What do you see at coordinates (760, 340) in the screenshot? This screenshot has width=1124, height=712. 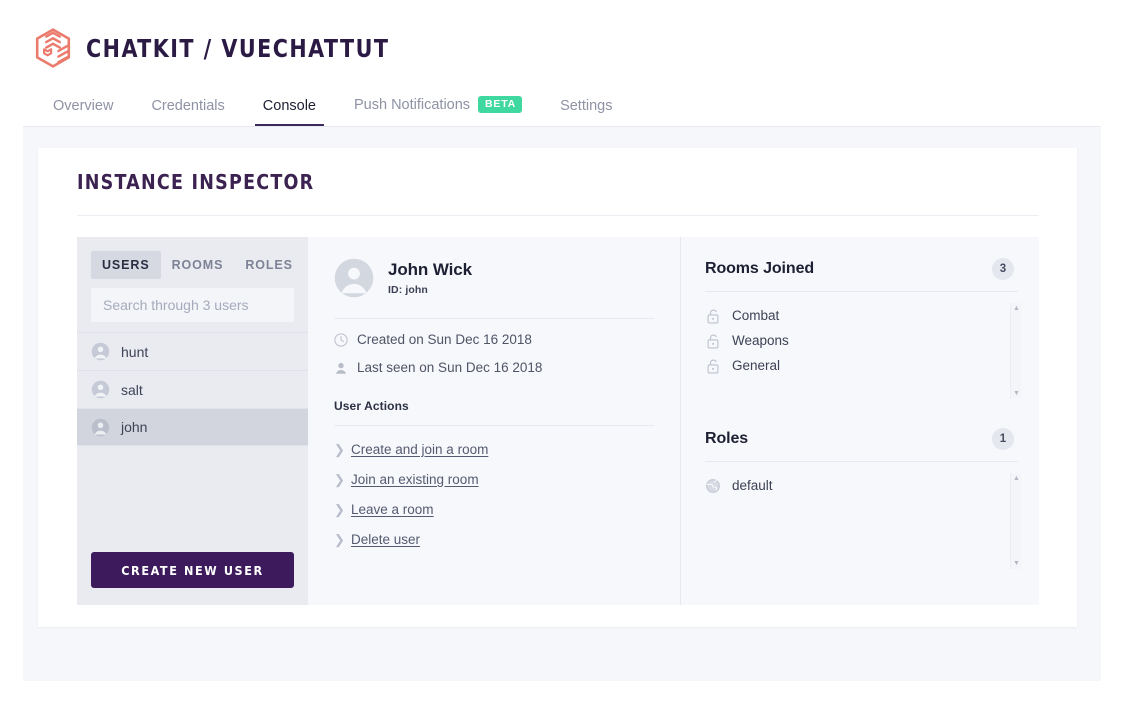 I see `room-name: Weapons` at bounding box center [760, 340].